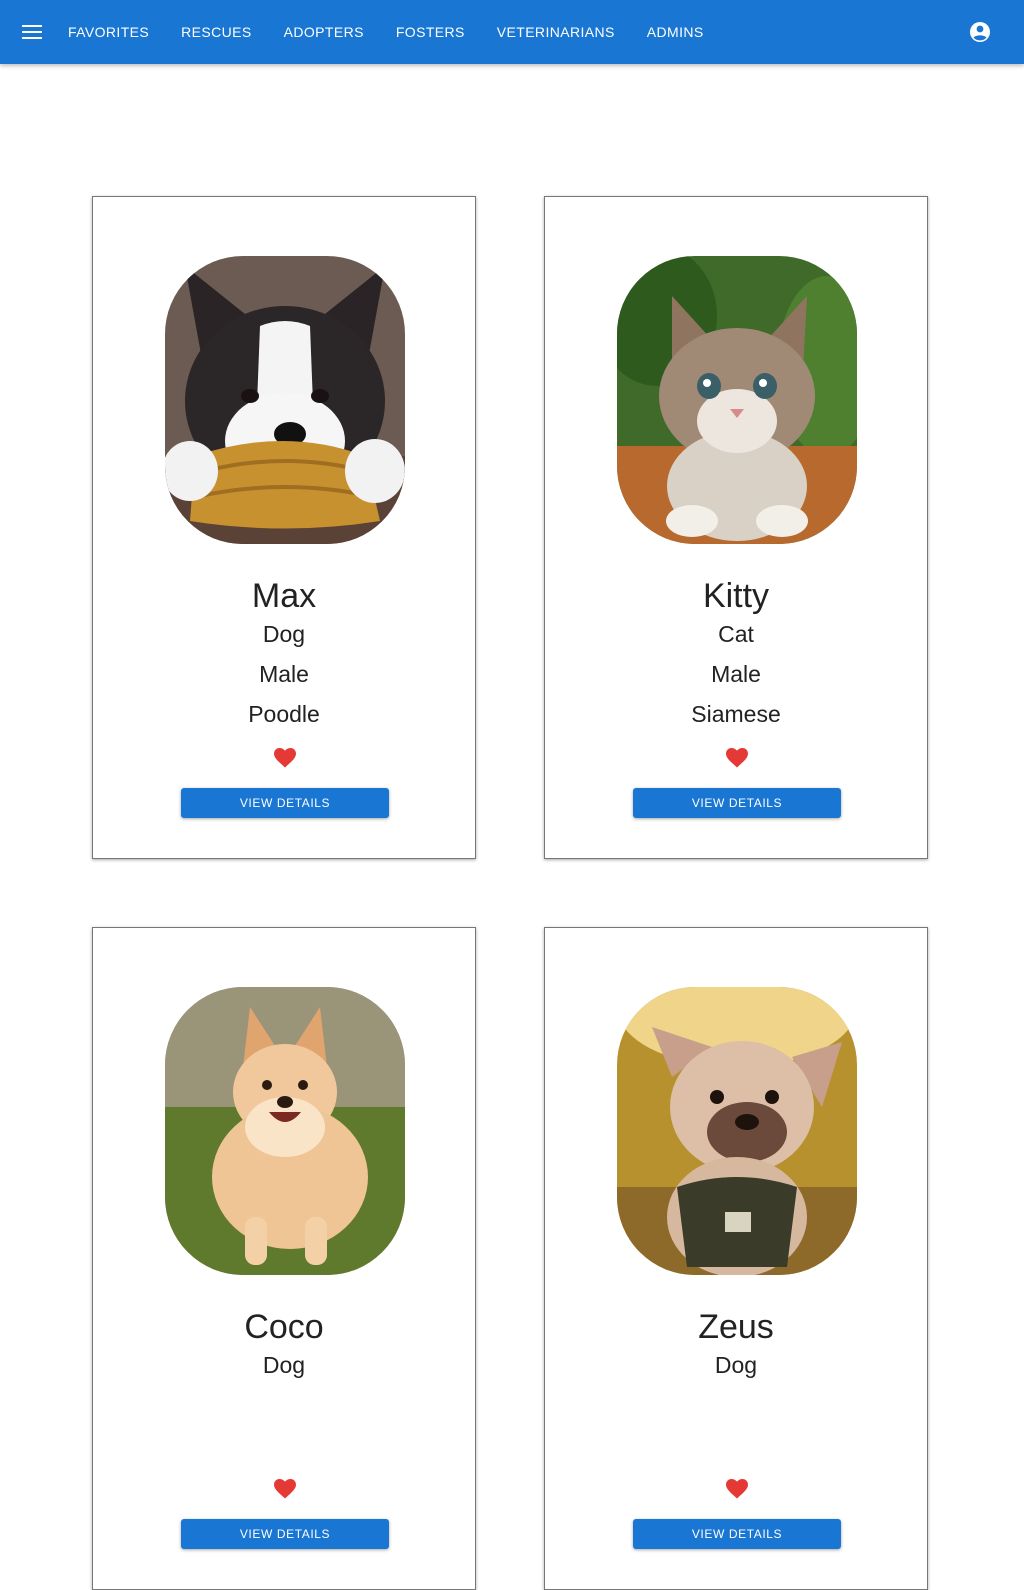 The width and height of the screenshot is (1024, 1590). I want to click on pet-name: Max, so click(284, 596).